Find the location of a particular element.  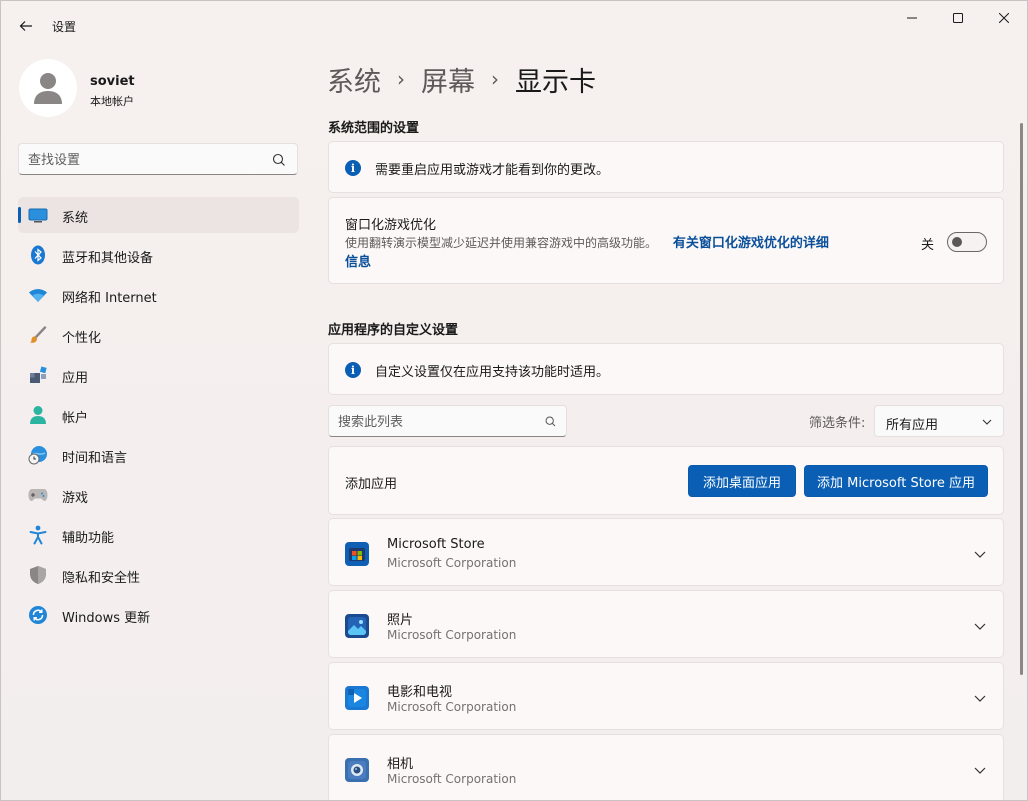

minimize-button is located at coordinates (912, 18).